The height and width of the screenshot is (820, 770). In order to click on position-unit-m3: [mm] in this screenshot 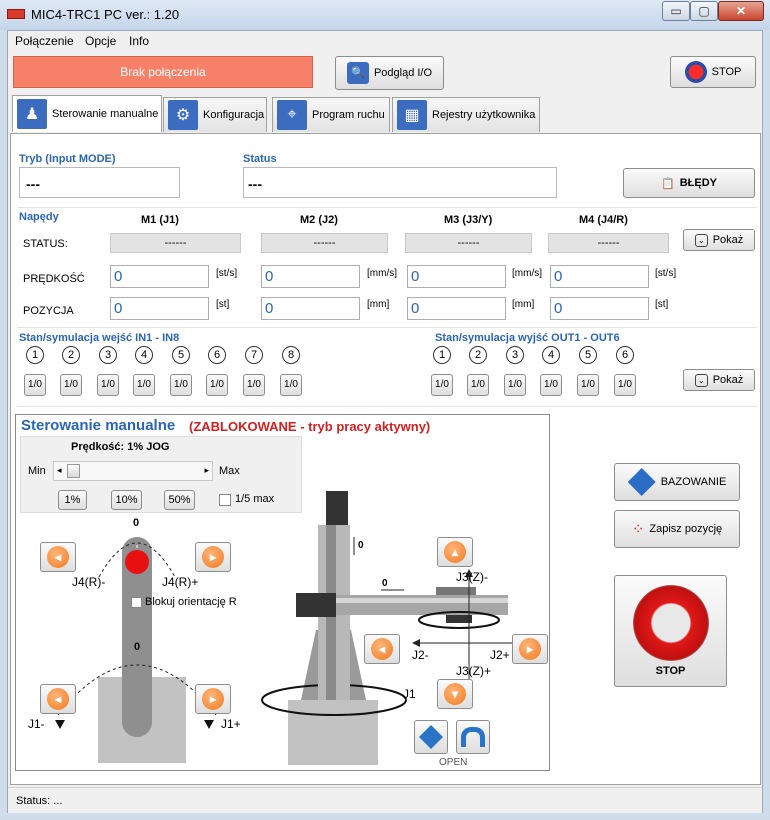, I will do `click(523, 304)`.